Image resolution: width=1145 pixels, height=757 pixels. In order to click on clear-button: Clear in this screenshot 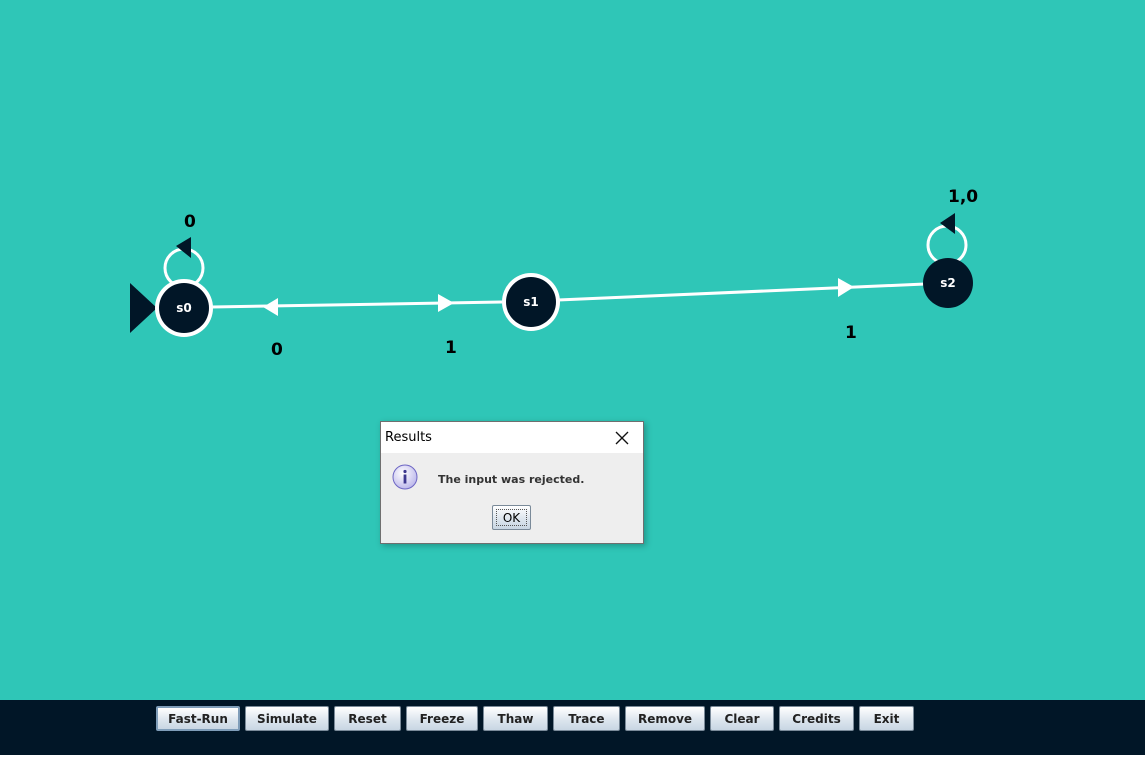, I will do `click(742, 718)`.